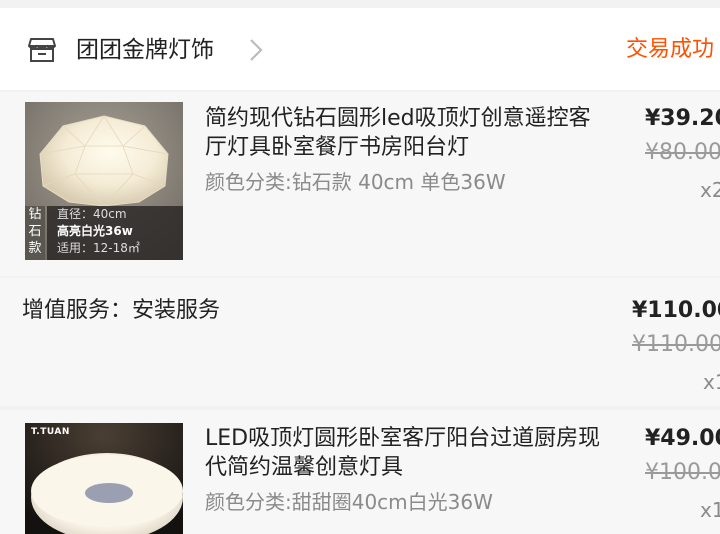  What do you see at coordinates (42, 50) in the screenshot?
I see `store-icon` at bounding box center [42, 50].